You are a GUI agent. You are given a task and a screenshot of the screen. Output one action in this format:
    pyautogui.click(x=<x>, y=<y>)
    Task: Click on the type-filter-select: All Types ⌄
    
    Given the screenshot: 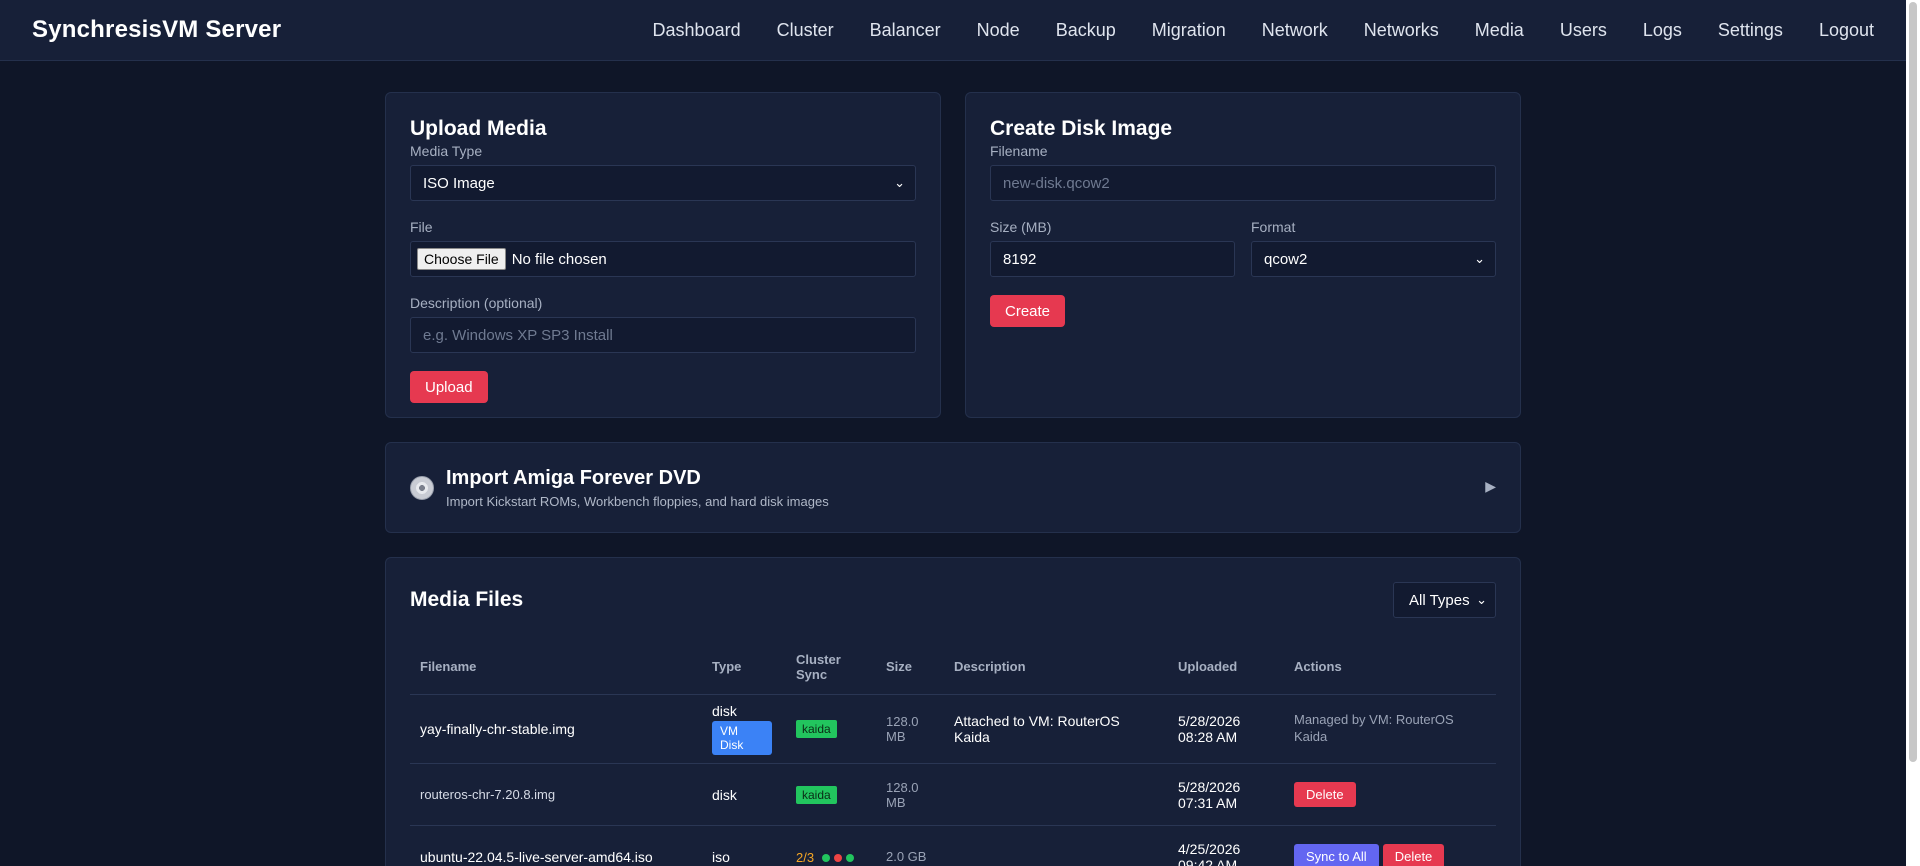 What is the action you would take?
    pyautogui.click(x=1444, y=600)
    